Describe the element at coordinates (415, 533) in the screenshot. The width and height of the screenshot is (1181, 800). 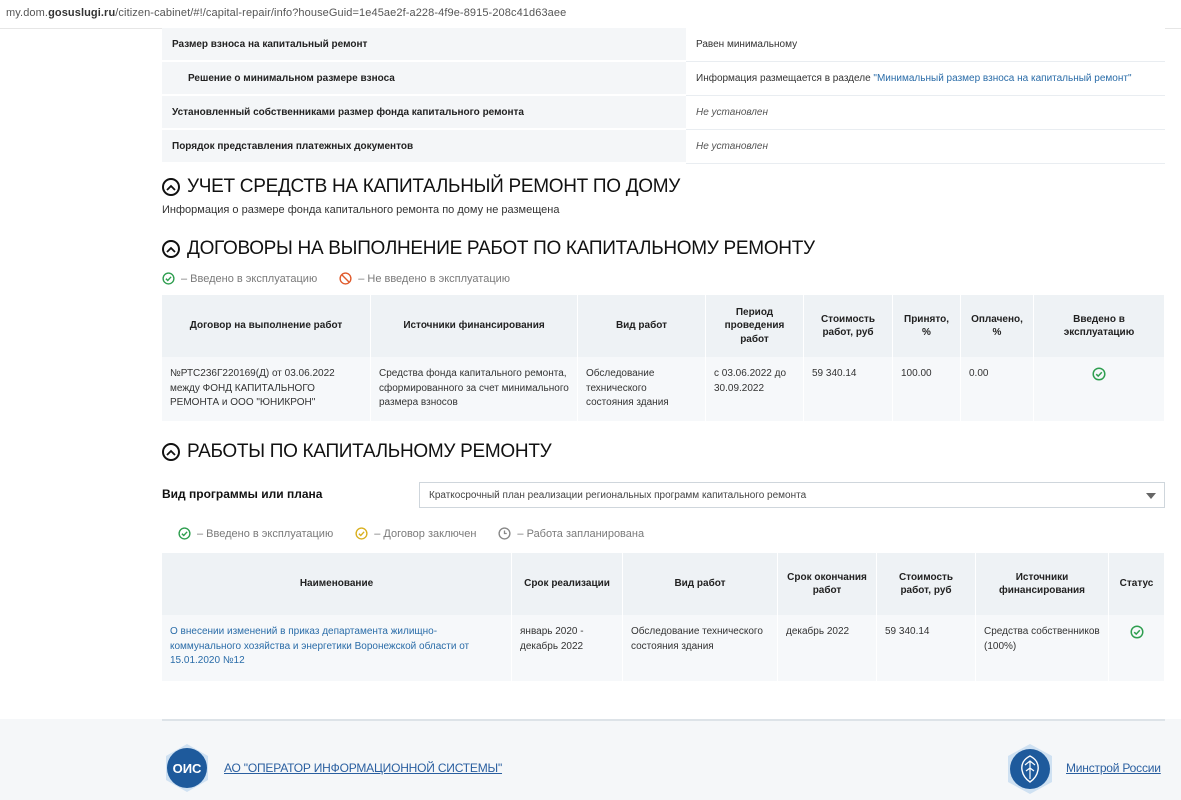
I see `legend-item: – Договор заключен` at that location.